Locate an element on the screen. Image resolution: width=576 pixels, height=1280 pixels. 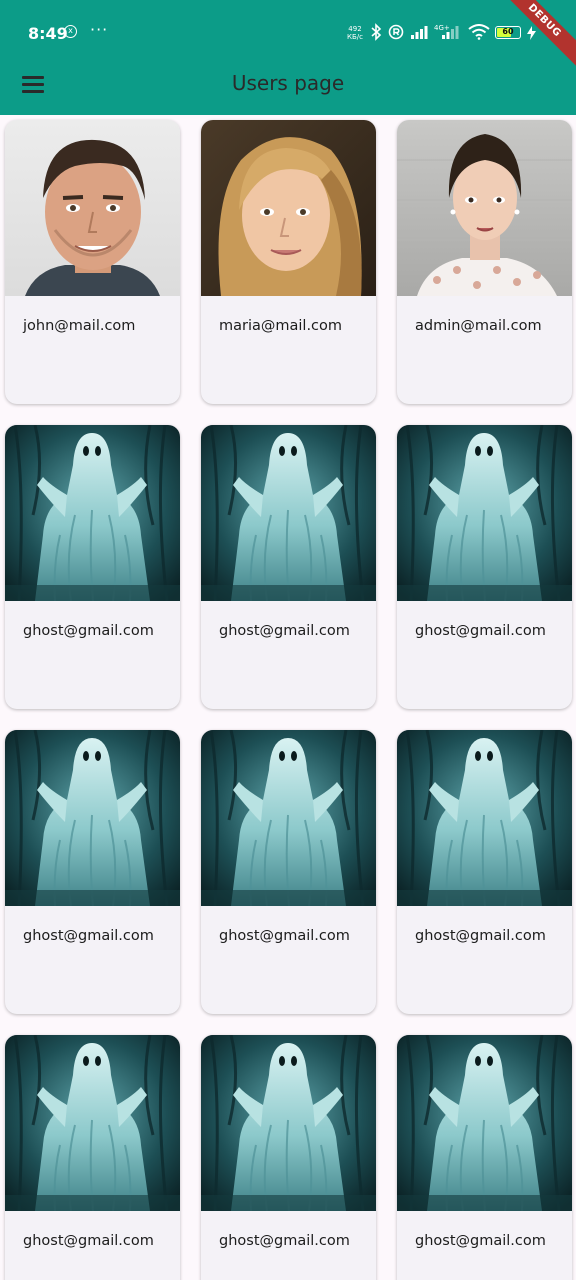
signal-icon is located at coordinates (419, 32).